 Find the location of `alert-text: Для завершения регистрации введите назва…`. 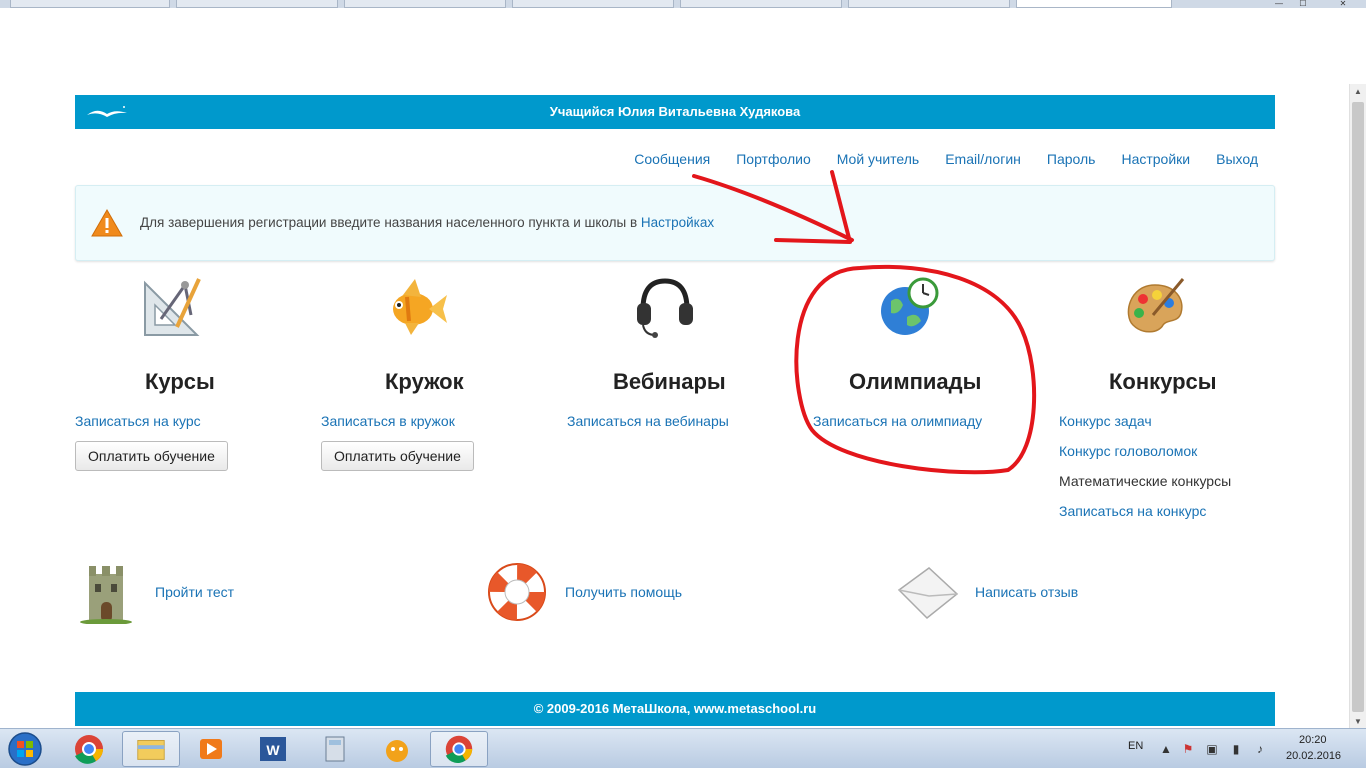

alert-text: Для завершения регистрации введите назва… is located at coordinates (390, 222).